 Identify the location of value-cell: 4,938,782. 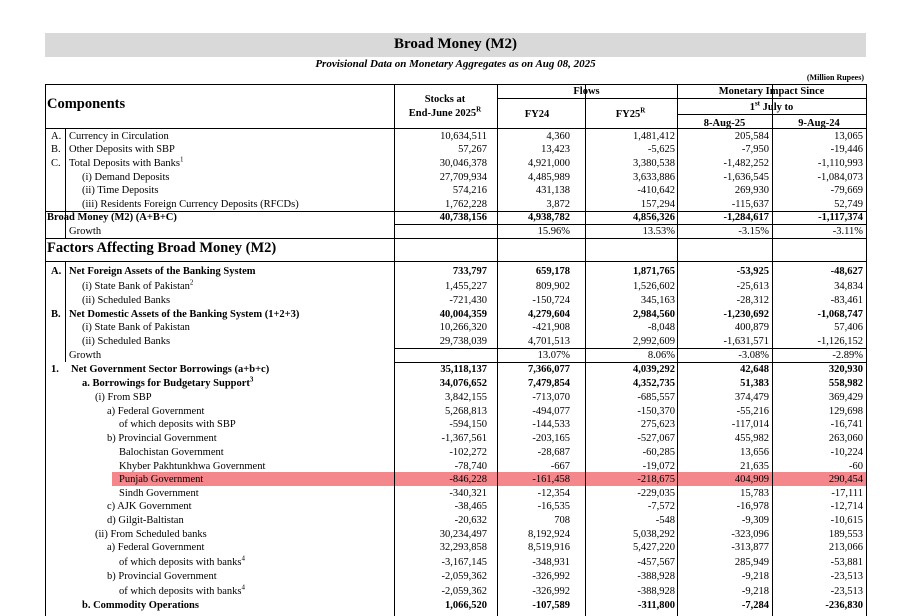
(549, 217).